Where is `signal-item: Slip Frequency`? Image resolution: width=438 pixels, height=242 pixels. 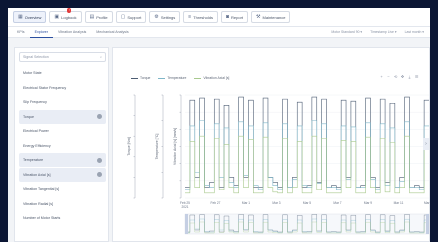
signal-item: Slip Frequency is located at coordinates (62, 102).